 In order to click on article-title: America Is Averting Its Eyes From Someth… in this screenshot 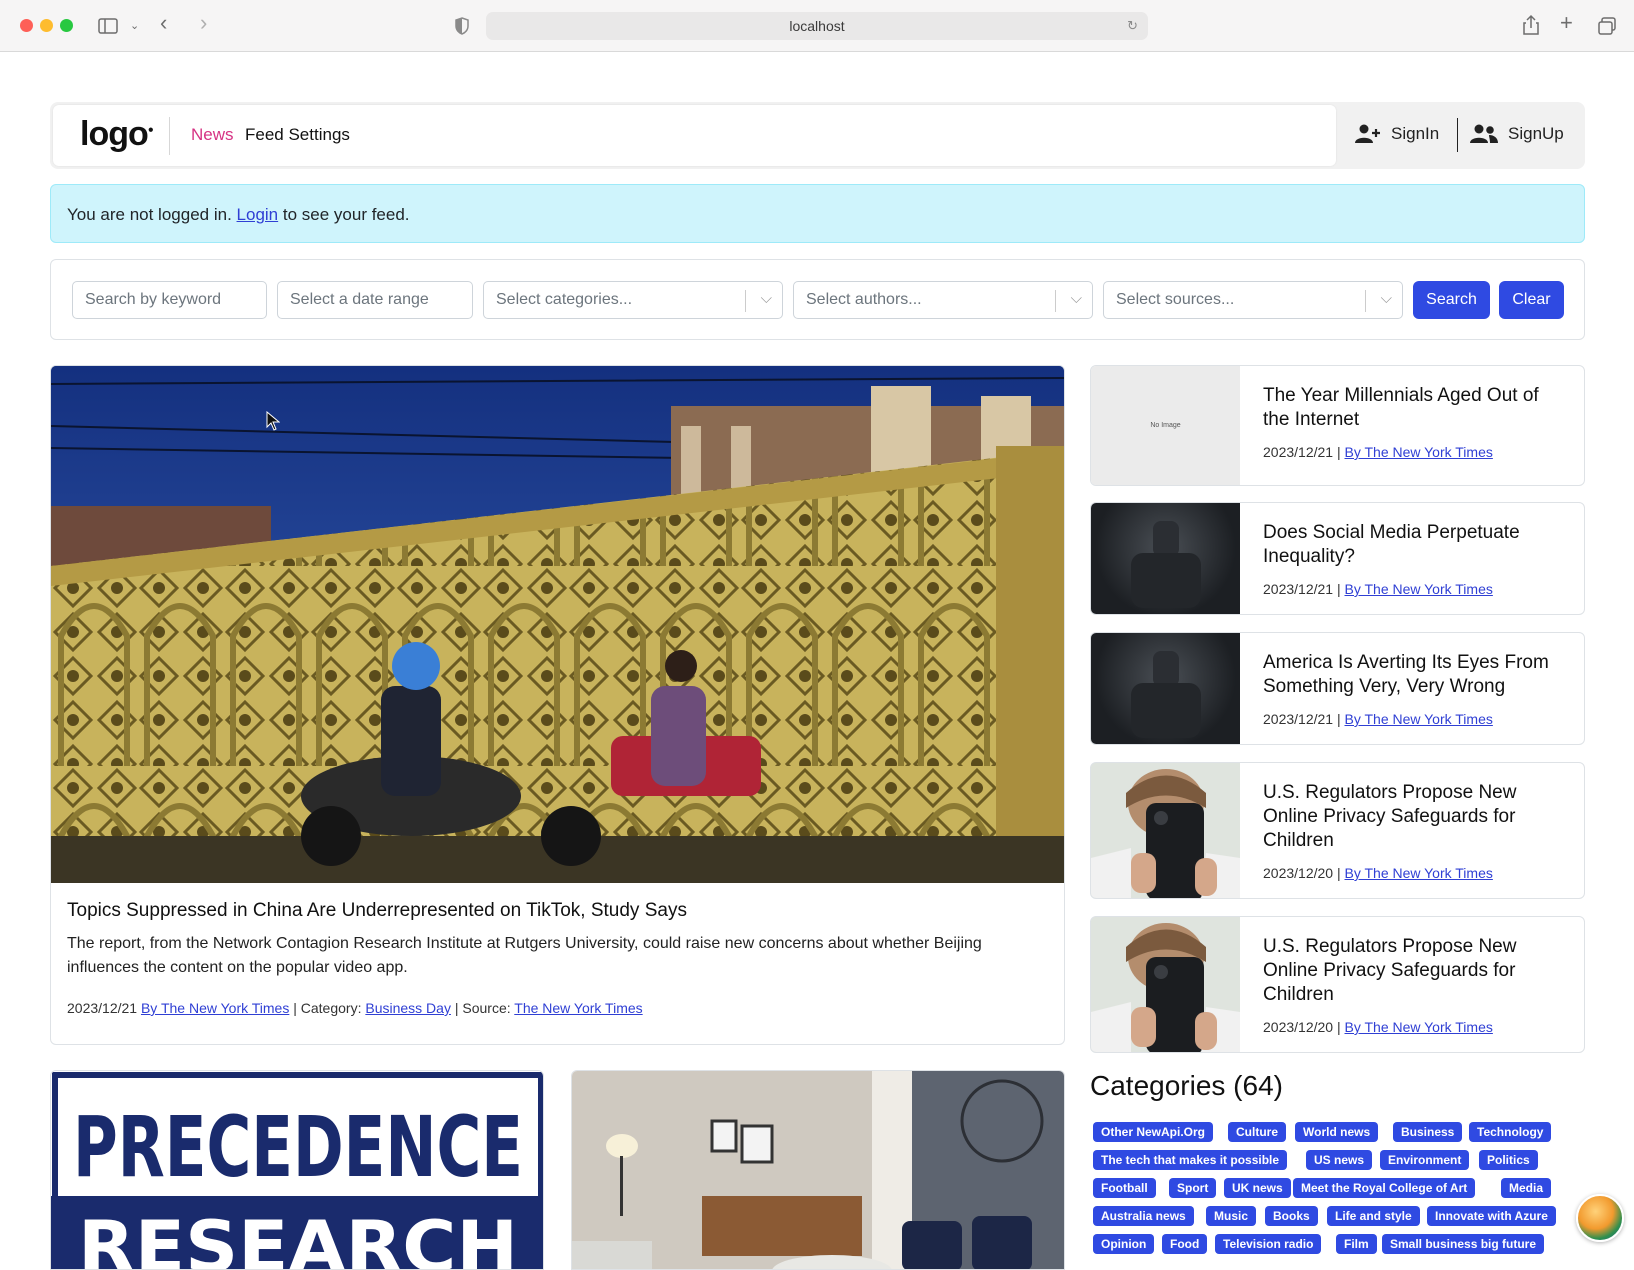, I will do `click(1415, 675)`.